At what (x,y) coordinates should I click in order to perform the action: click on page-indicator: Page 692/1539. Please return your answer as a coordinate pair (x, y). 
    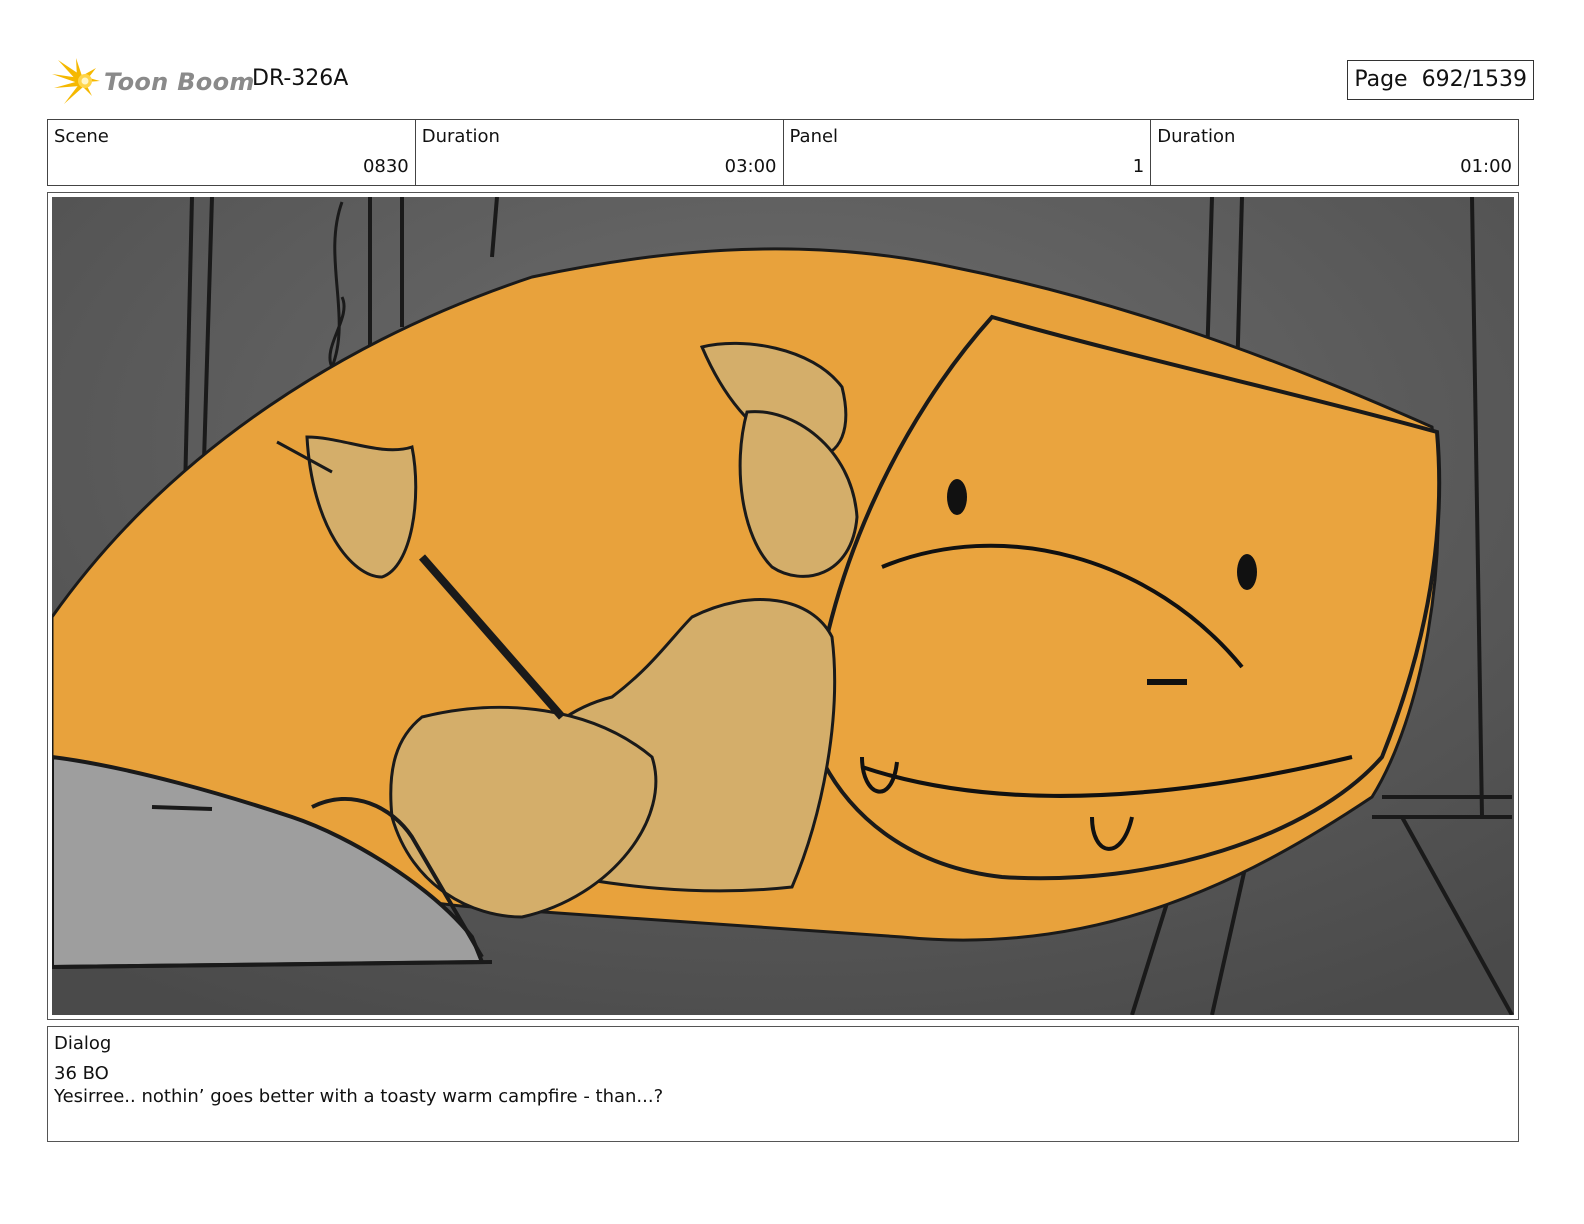
    Looking at the image, I should click on (1440, 80).